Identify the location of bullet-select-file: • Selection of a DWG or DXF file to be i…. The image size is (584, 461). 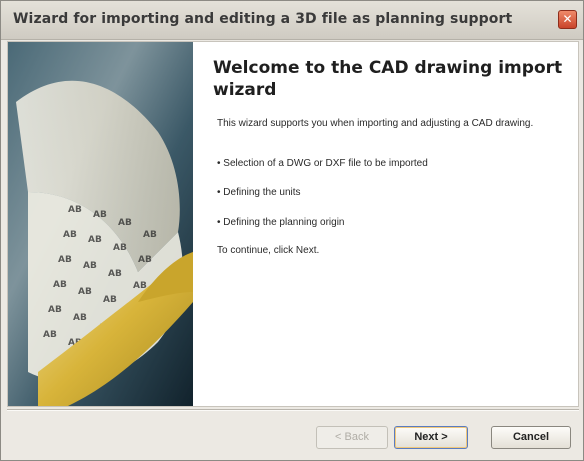
(322, 163).